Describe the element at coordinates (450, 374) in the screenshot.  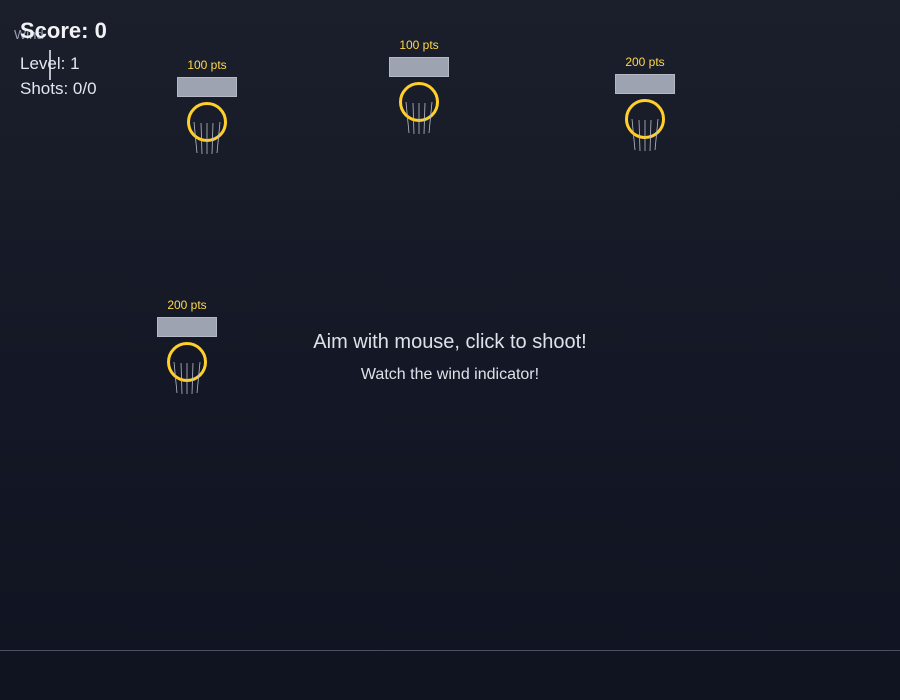
I see `wind-hint-message: Watch the wind indicator!` at that location.